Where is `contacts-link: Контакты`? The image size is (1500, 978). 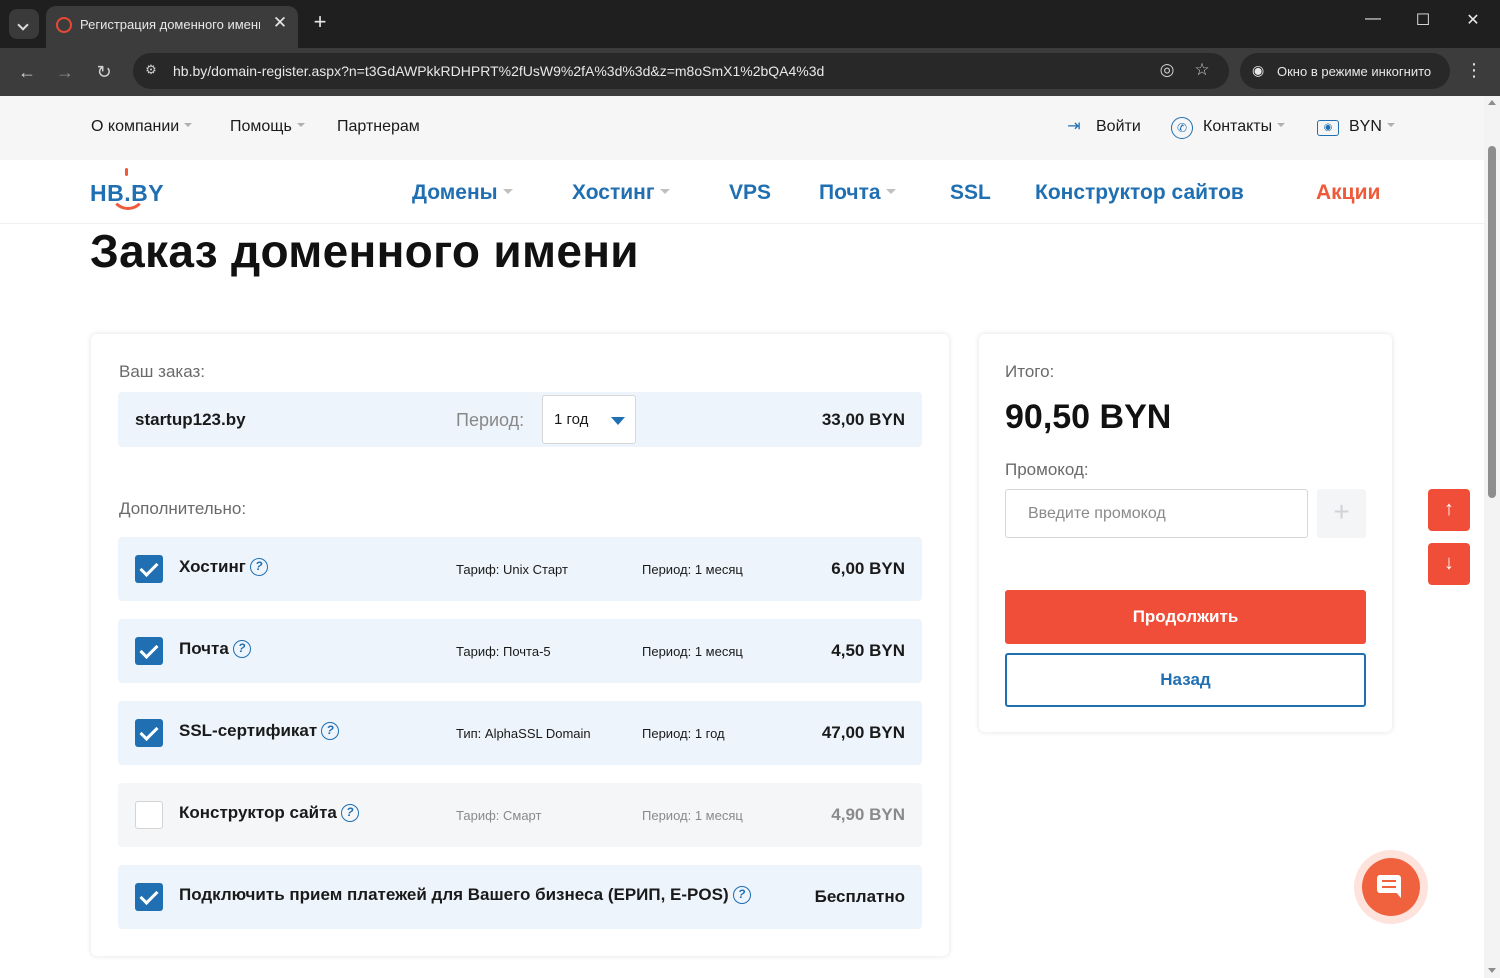
contacts-link: Контакты is located at coordinates (1244, 127).